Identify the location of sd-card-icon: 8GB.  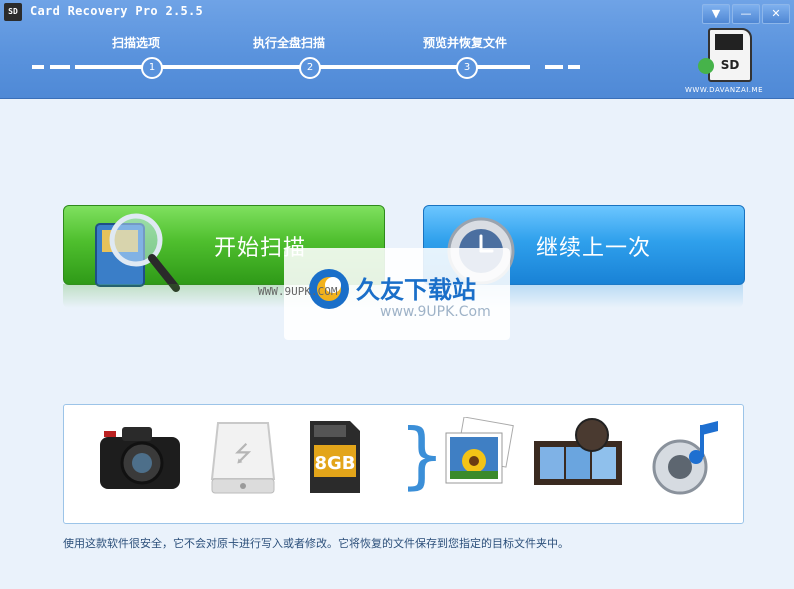
(335, 457).